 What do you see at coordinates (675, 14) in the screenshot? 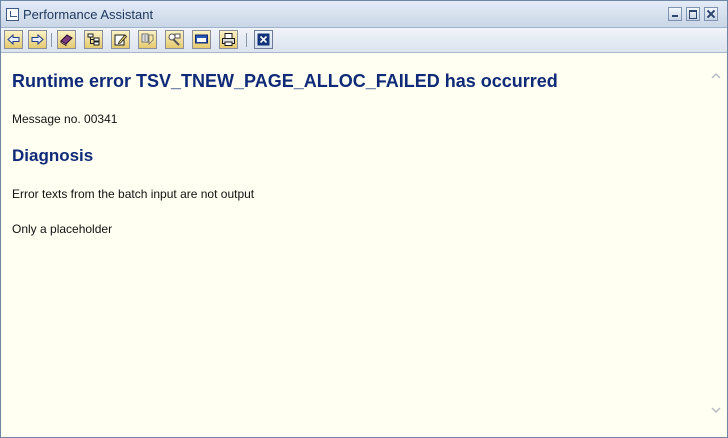
I see `minimize-button` at bounding box center [675, 14].